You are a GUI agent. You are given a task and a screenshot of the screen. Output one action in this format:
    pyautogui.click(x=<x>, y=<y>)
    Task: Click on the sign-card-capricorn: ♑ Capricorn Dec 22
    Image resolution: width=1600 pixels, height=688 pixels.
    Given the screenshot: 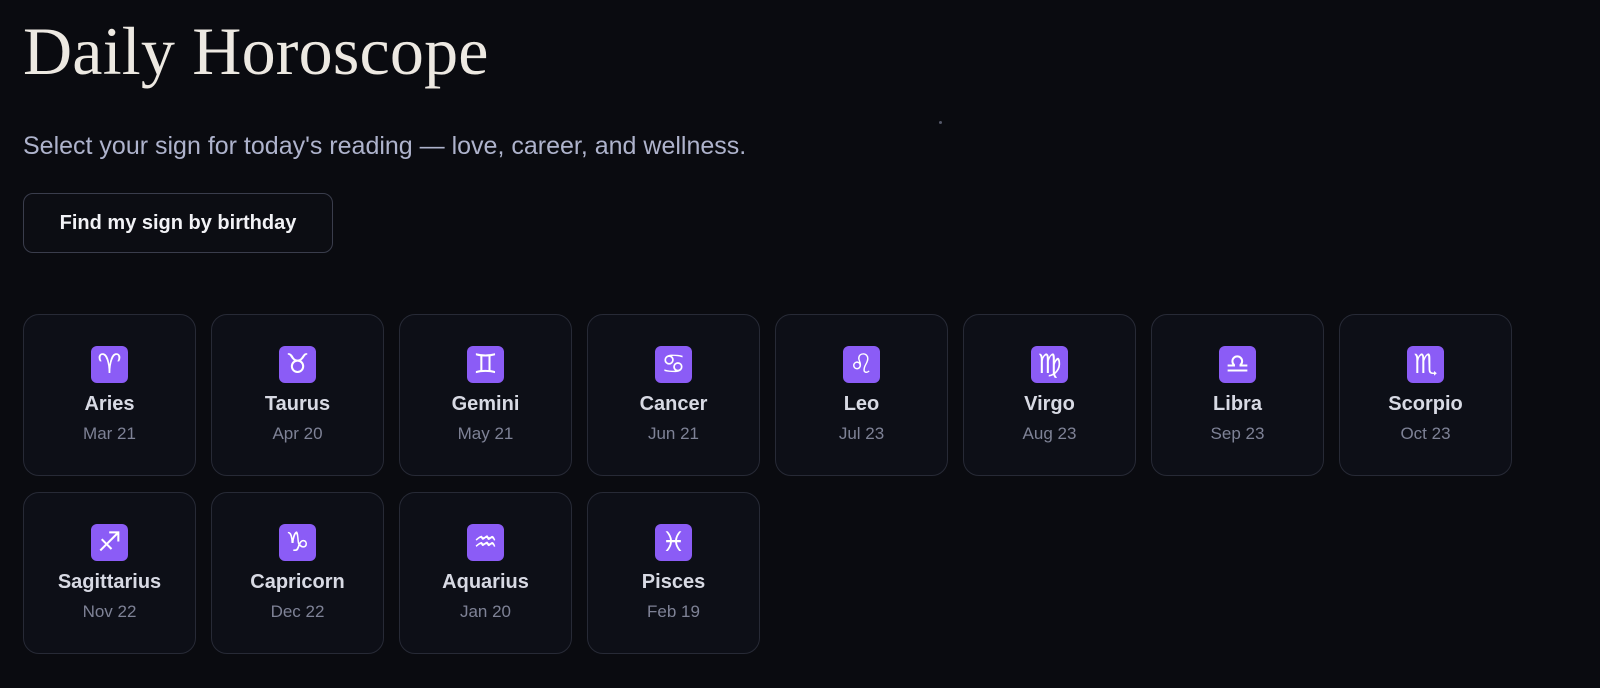 What is the action you would take?
    pyautogui.click(x=297, y=573)
    